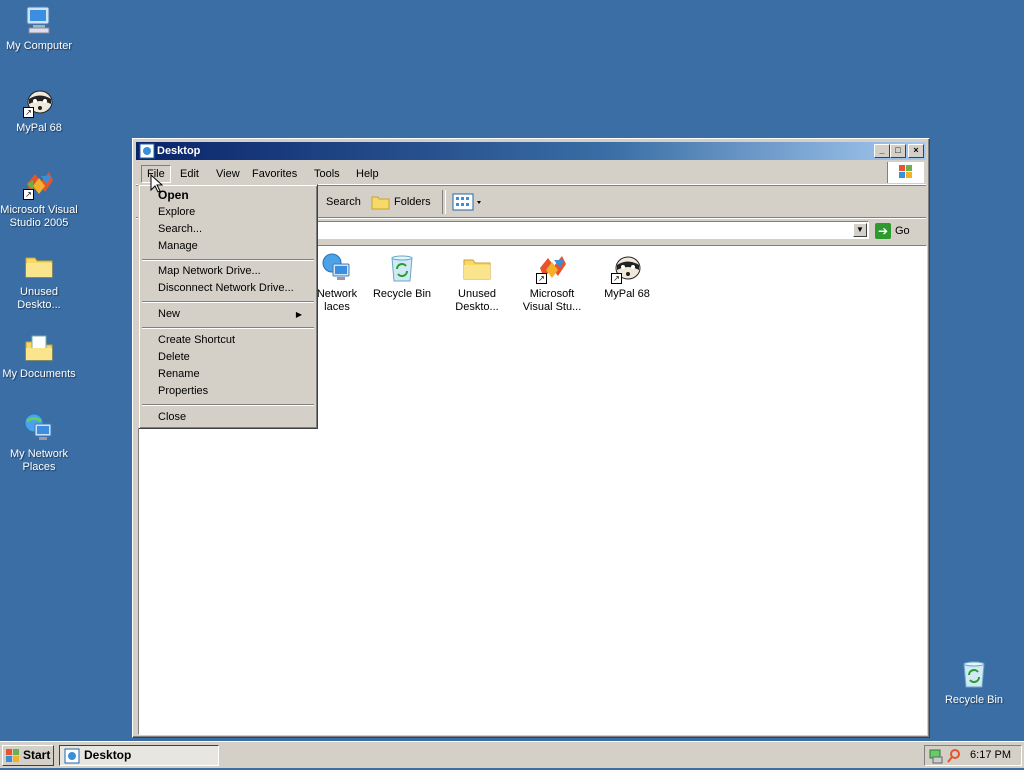 The image size is (1024, 770). Describe the element at coordinates (444, 202) in the screenshot. I see `toolbar-separator` at that location.